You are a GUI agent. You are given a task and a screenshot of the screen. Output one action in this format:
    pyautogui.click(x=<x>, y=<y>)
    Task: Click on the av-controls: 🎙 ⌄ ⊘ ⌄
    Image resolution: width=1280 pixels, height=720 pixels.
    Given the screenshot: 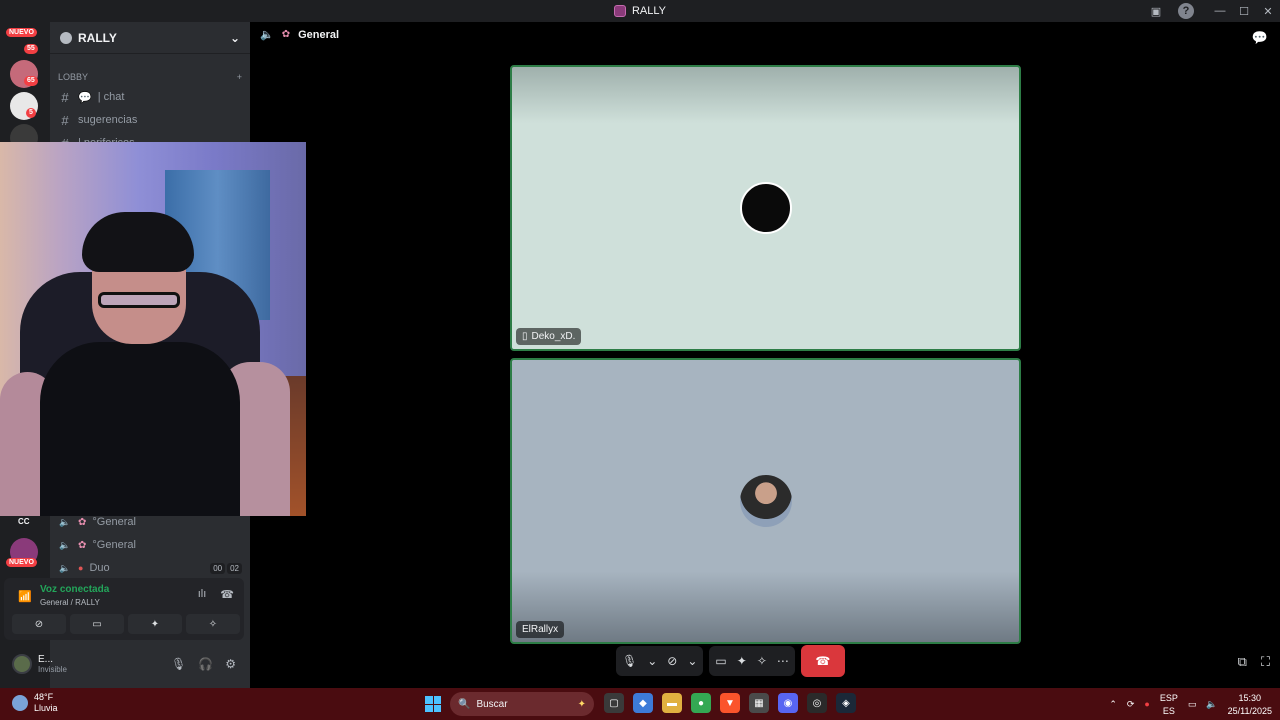 What is the action you would take?
    pyautogui.click(x=660, y=661)
    